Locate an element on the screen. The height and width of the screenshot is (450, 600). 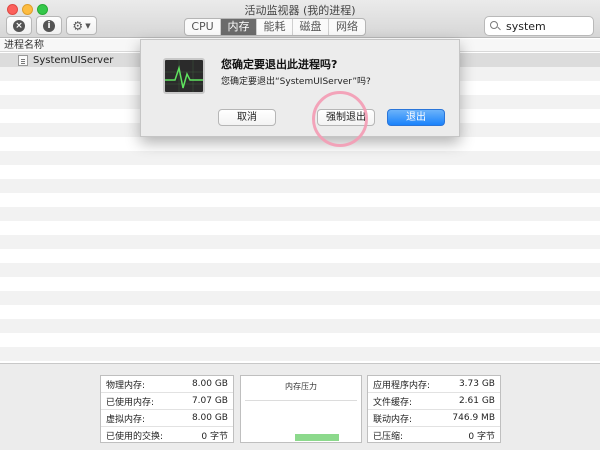
memory-pressure-bar is located at coordinates (317, 437).